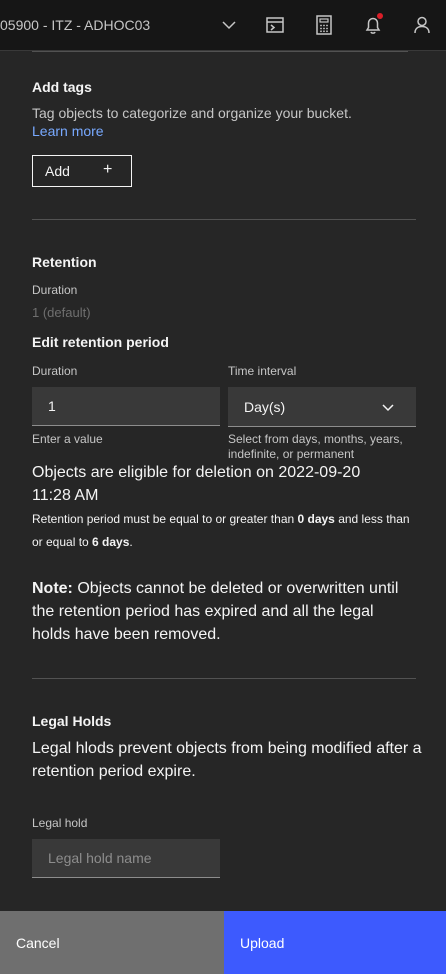  Describe the element at coordinates (422, 25) in the screenshot. I see `user-icon` at that location.